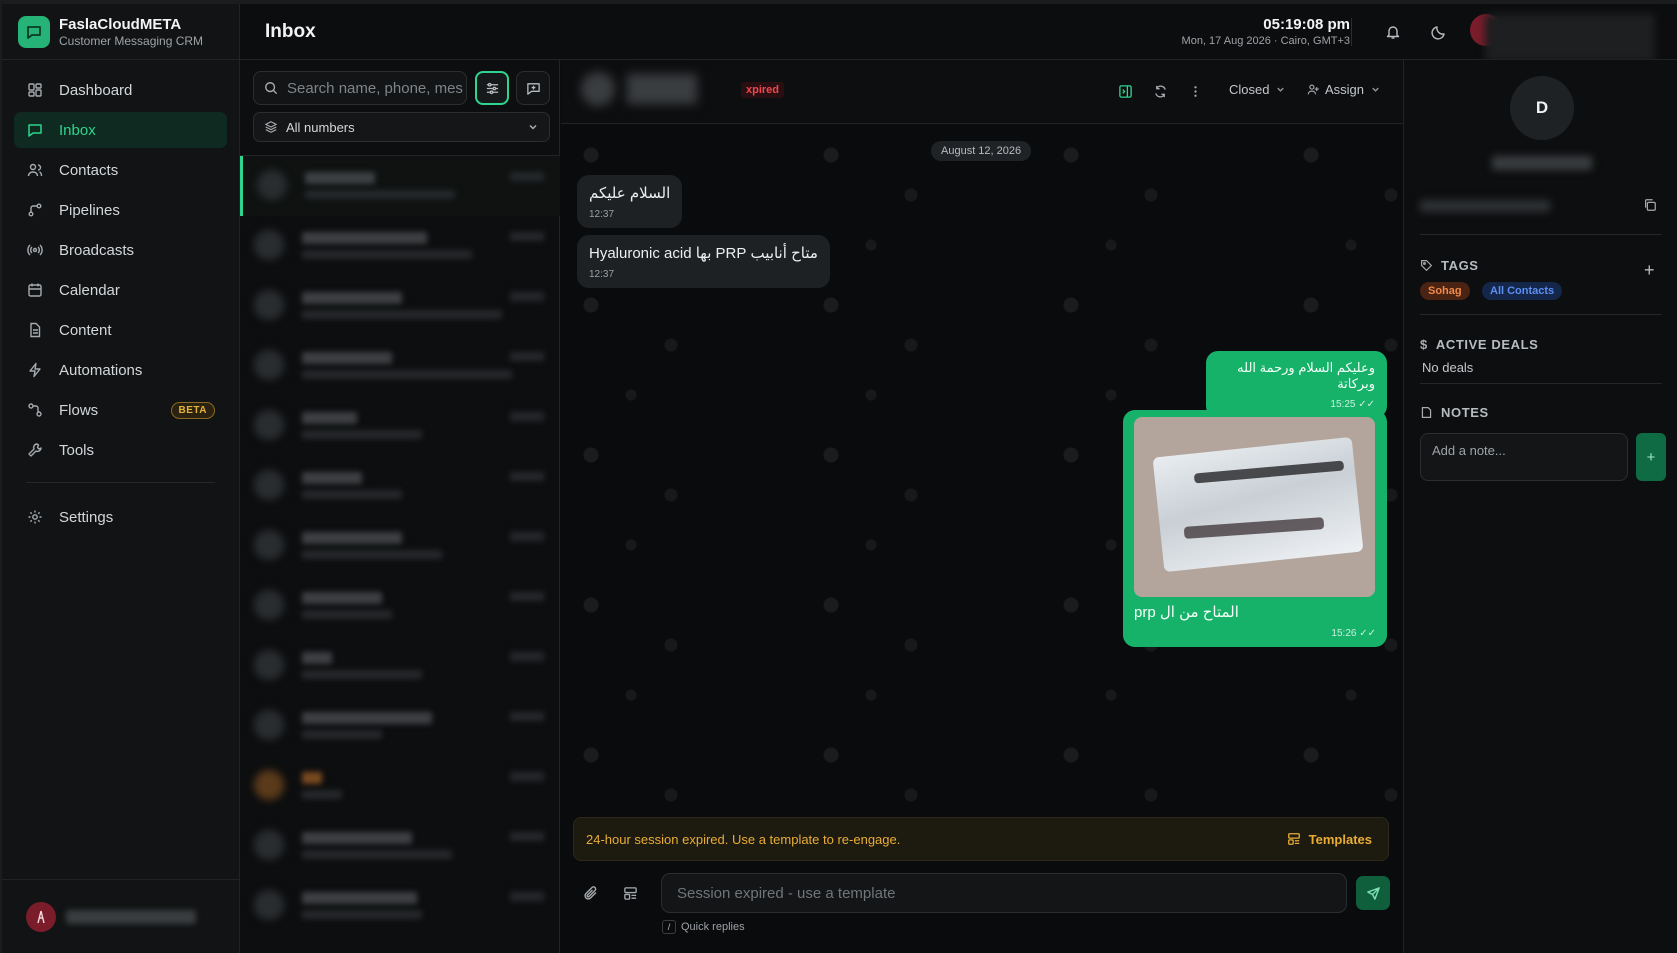 The height and width of the screenshot is (953, 1677). Describe the element at coordinates (1249, 89) in the screenshot. I see `status-select-value: Closed` at that location.